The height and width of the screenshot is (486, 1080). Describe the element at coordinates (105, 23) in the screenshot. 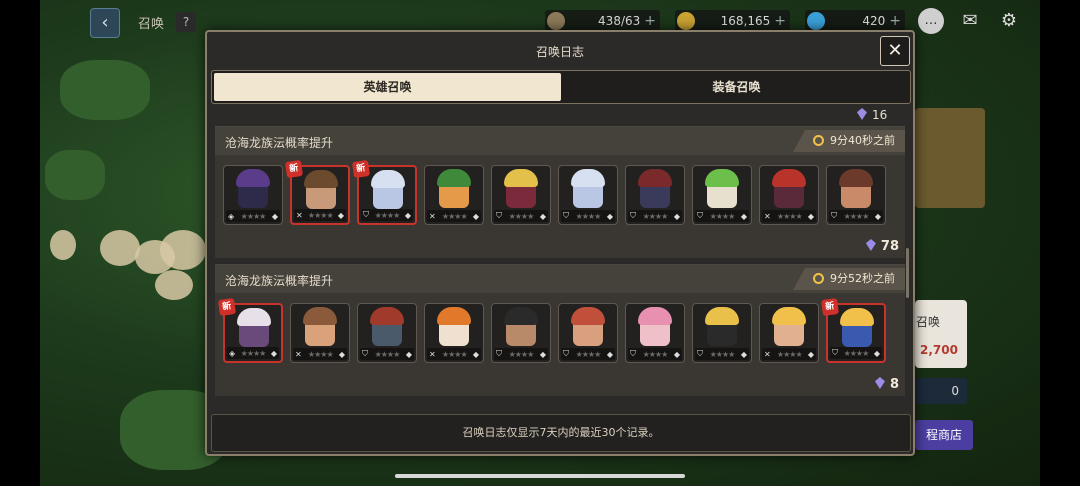

I see `back-button: ‹` at that location.